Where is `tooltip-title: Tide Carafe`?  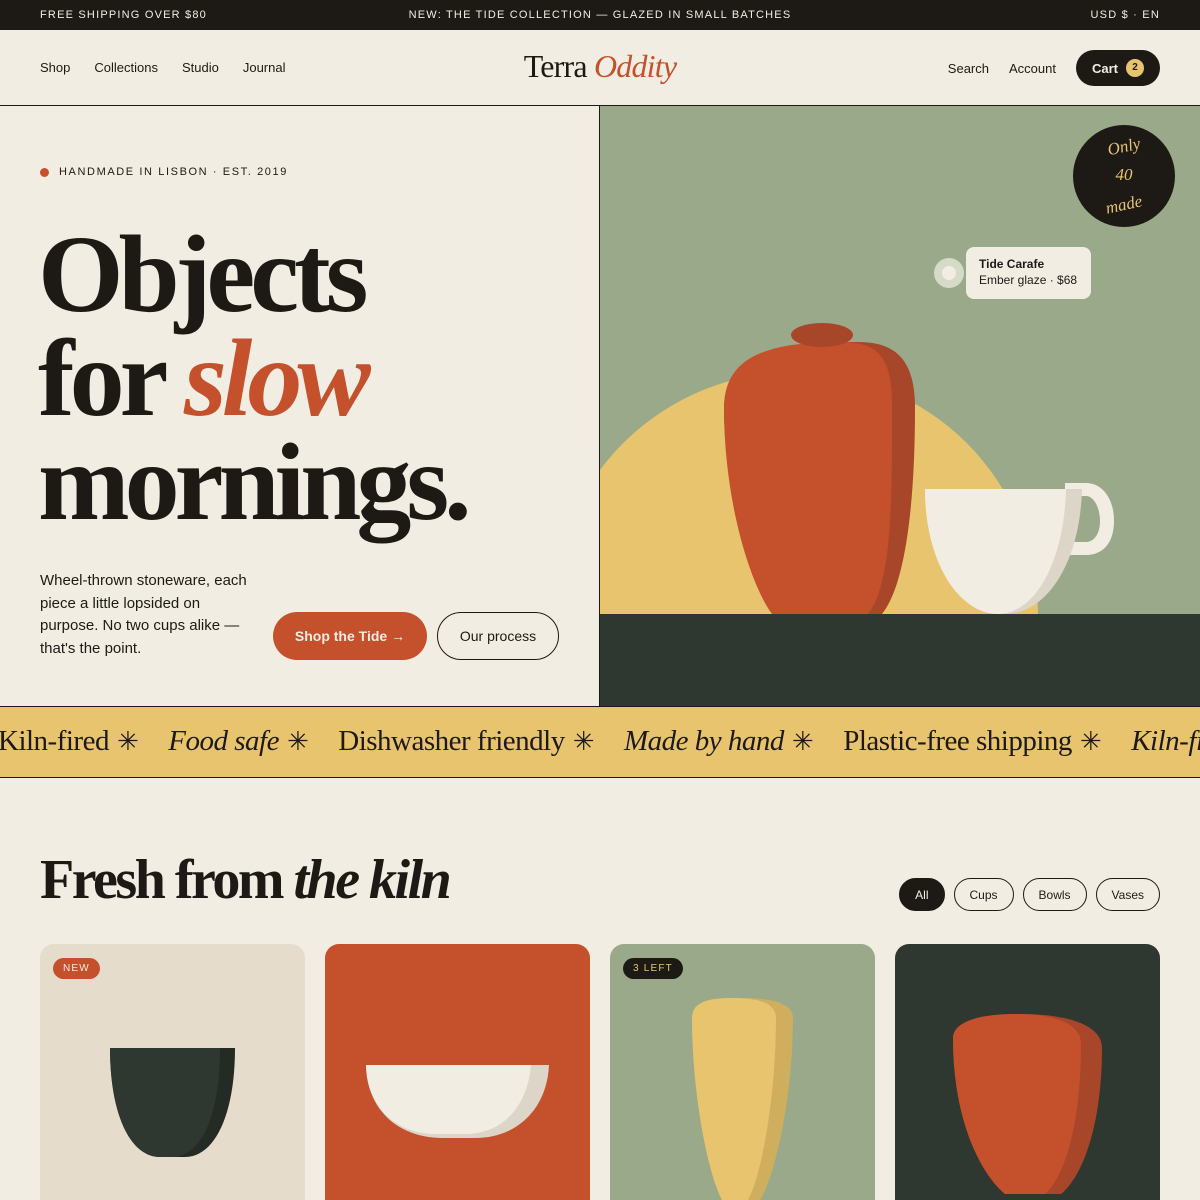 tooltip-title: Tide Carafe is located at coordinates (1012, 264).